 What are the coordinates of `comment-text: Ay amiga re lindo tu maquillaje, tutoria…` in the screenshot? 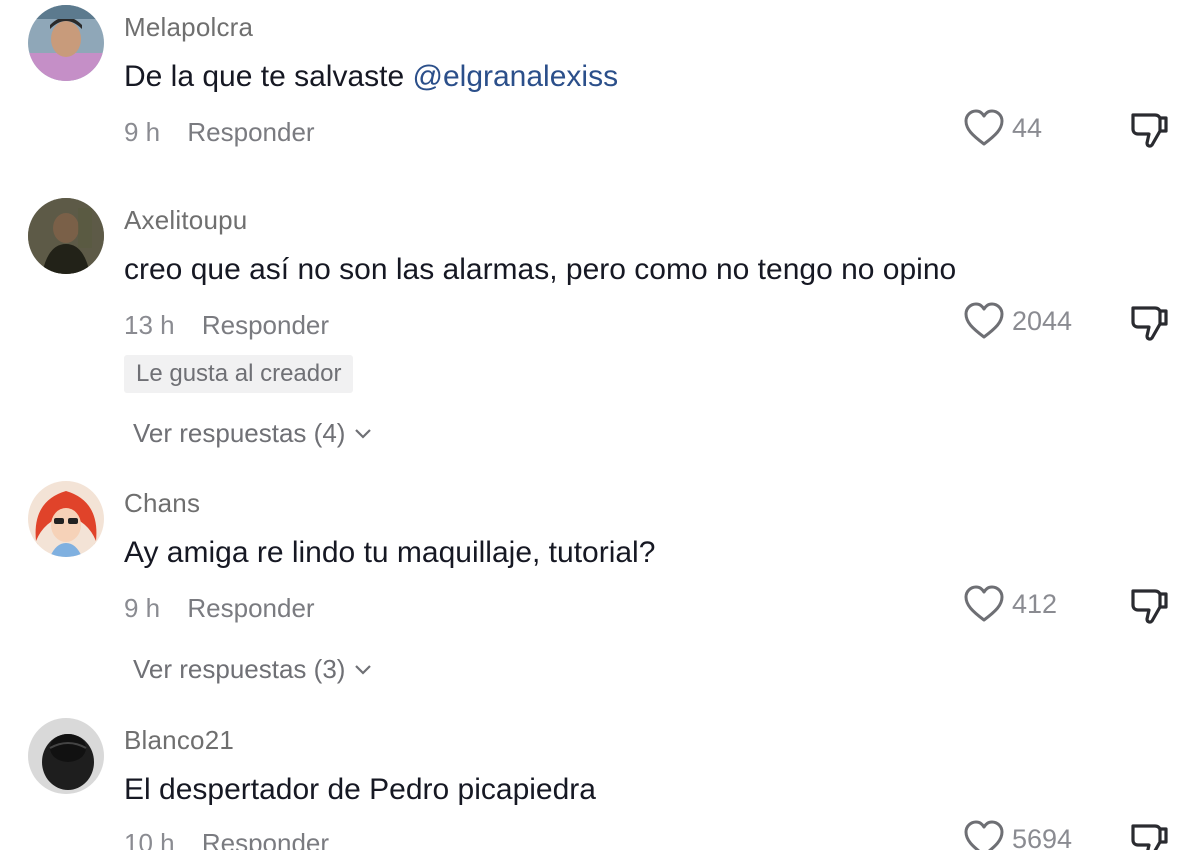 It's located at (390, 552).